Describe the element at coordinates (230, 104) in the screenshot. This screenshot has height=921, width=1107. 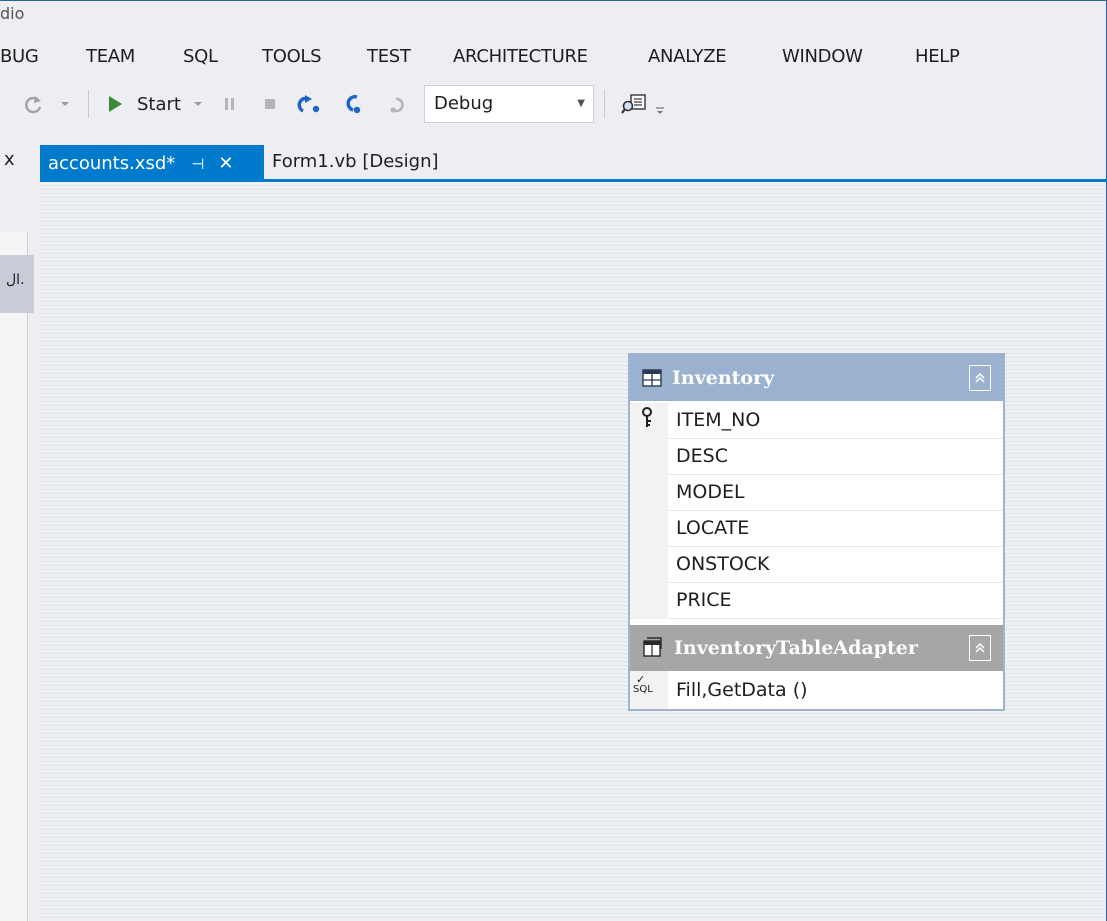
I see `pause-icon` at that location.